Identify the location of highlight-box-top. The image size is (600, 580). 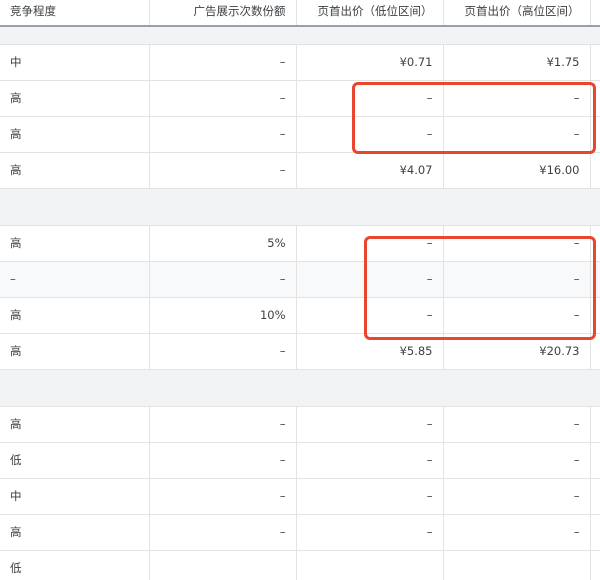
(474, 118).